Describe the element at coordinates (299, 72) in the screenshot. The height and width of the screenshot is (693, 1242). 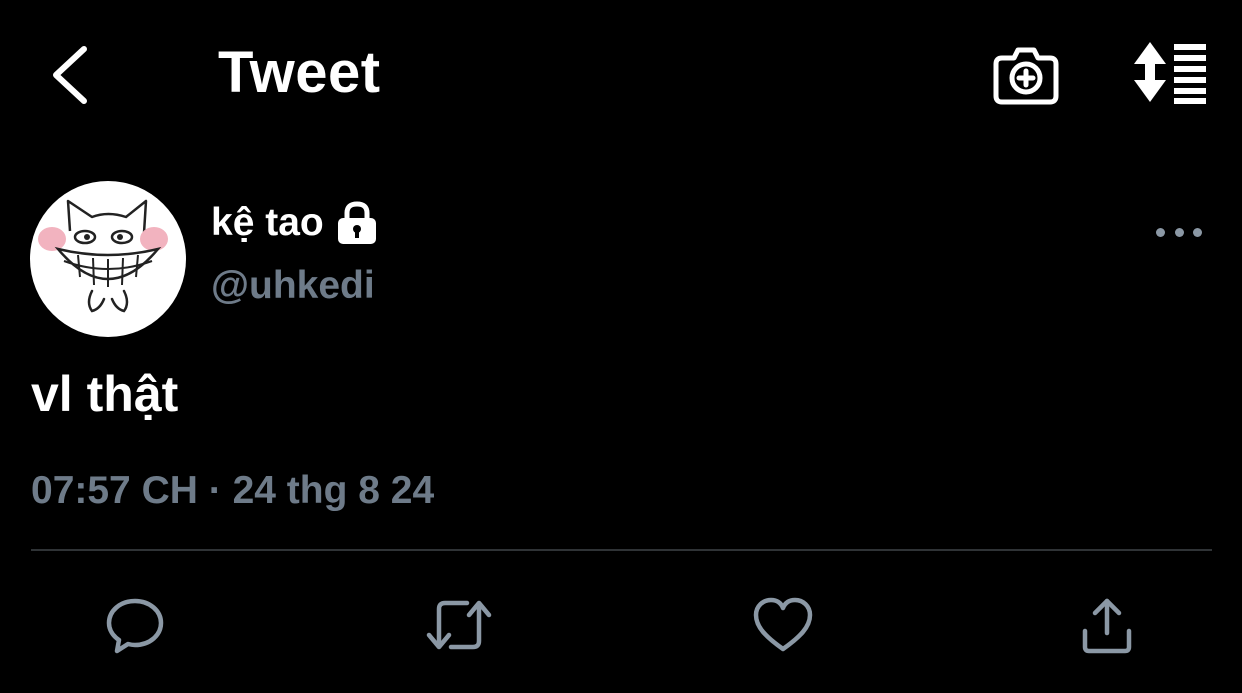
I see `page-title: Tweet` at that location.